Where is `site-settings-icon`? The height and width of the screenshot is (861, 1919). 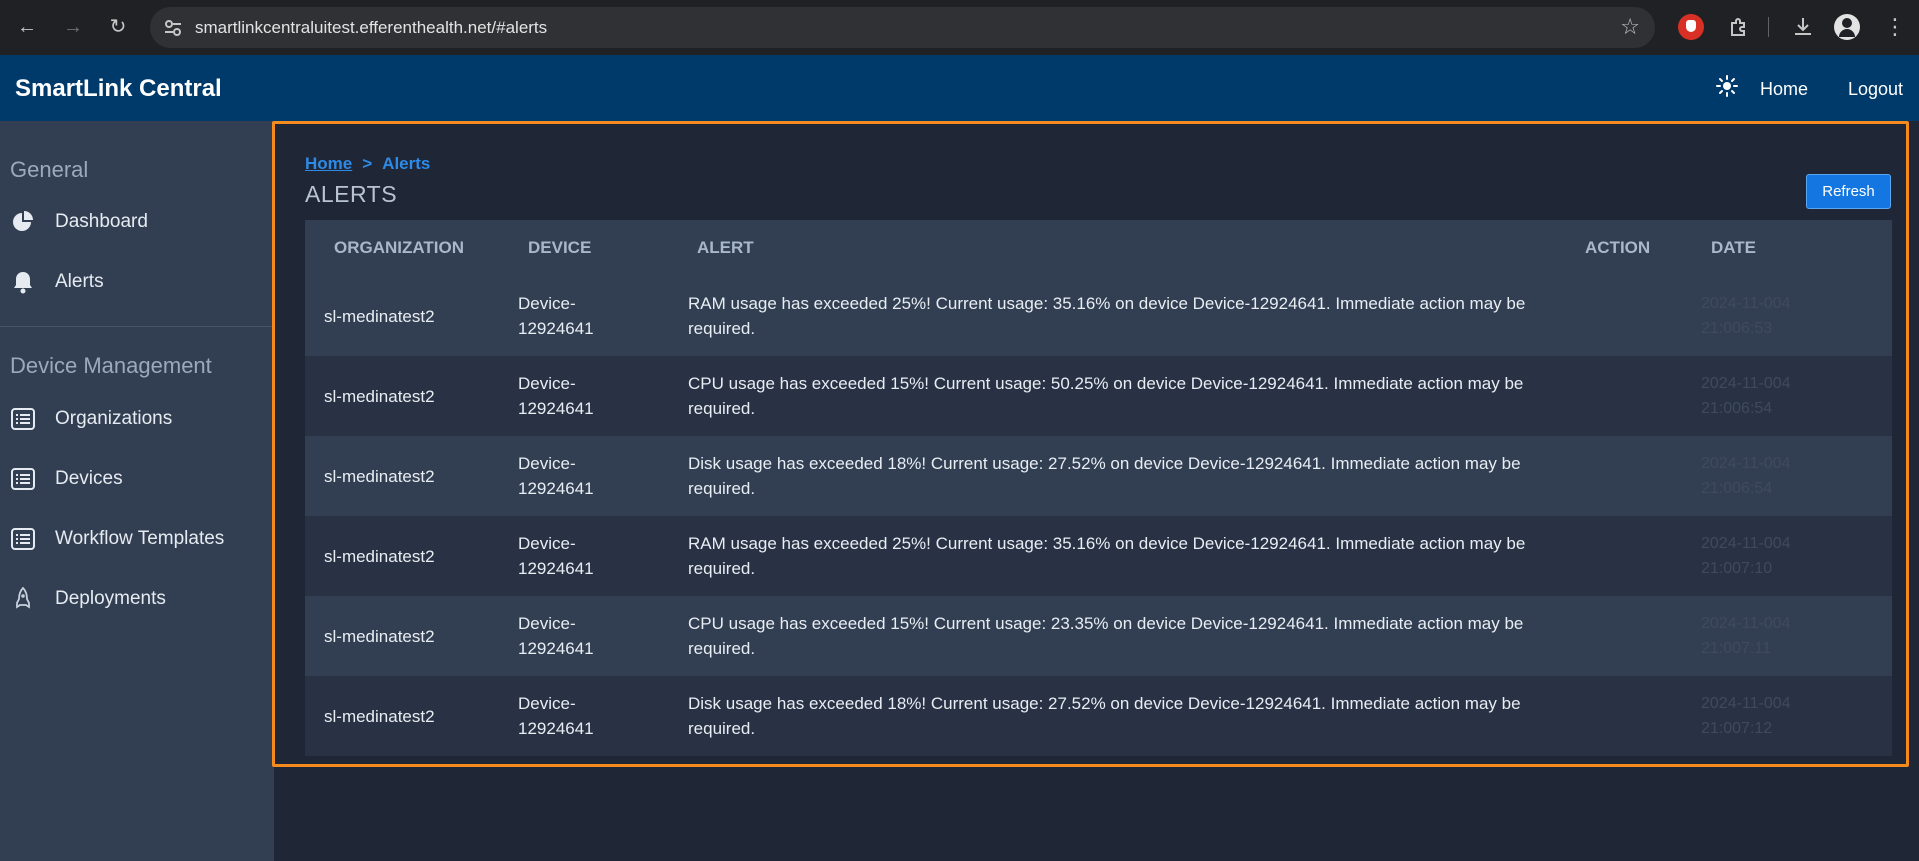
site-settings-icon is located at coordinates (173, 28).